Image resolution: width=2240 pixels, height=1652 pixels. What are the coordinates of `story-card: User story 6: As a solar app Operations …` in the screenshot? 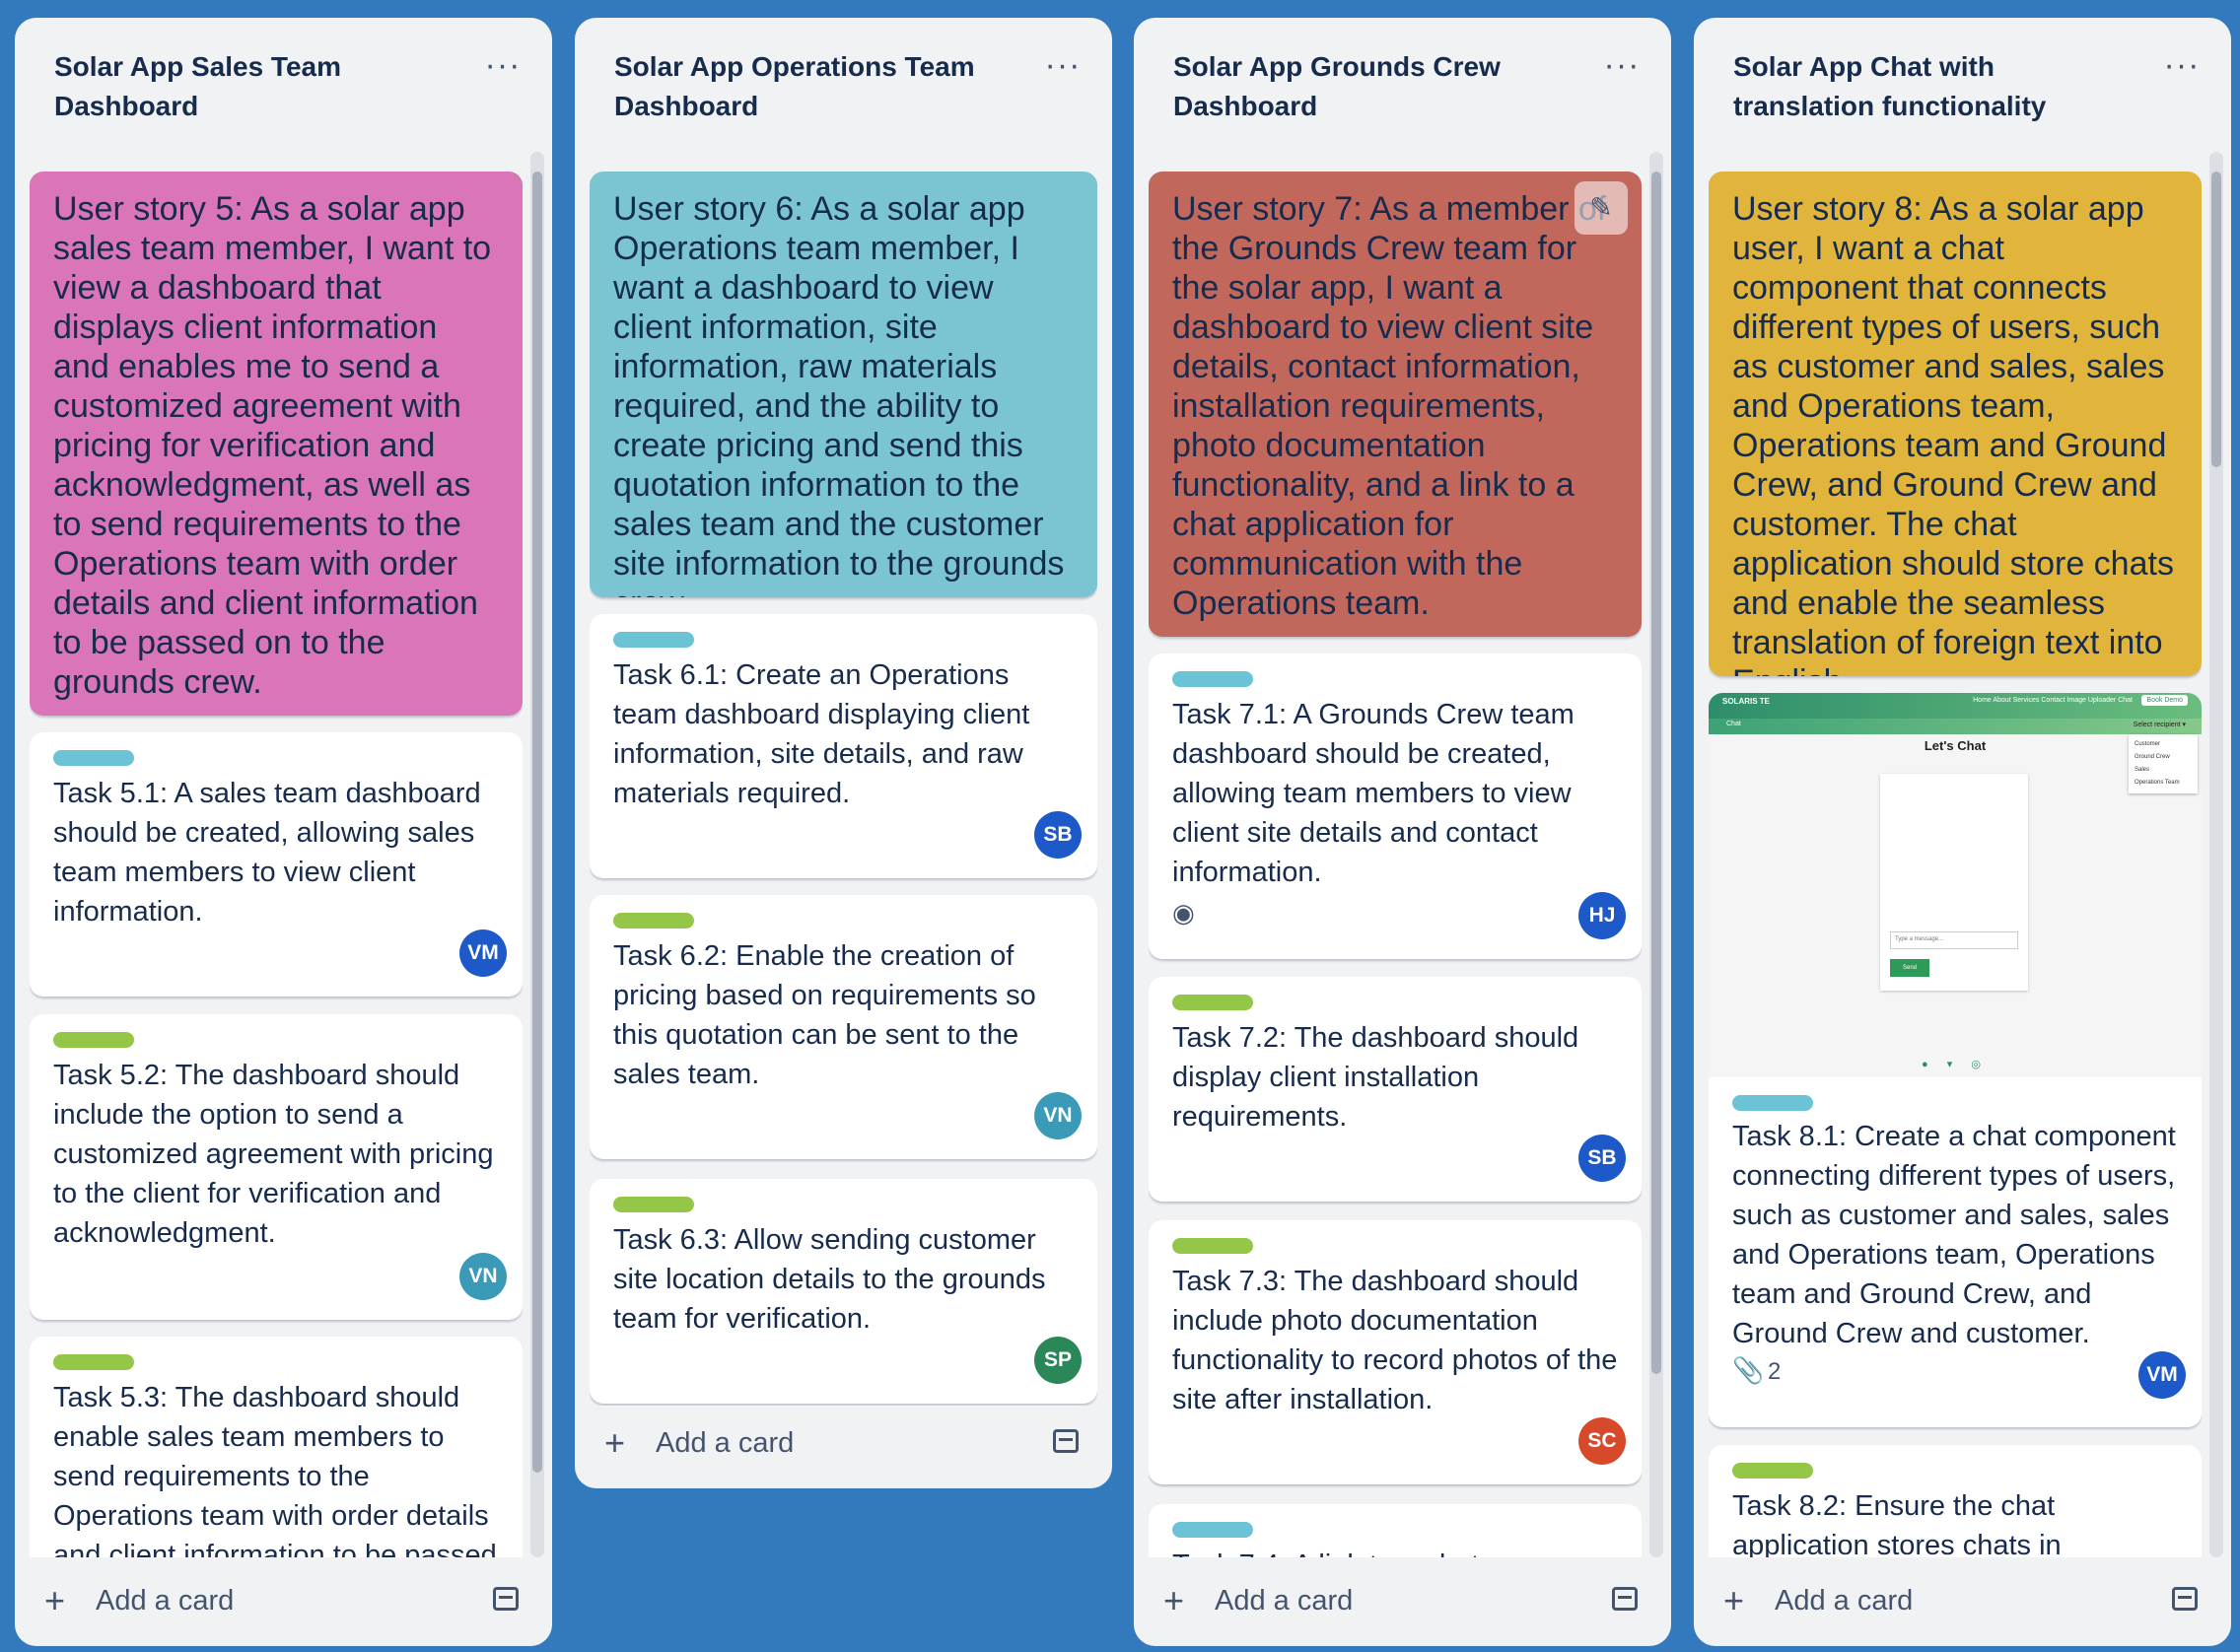 It's located at (843, 384).